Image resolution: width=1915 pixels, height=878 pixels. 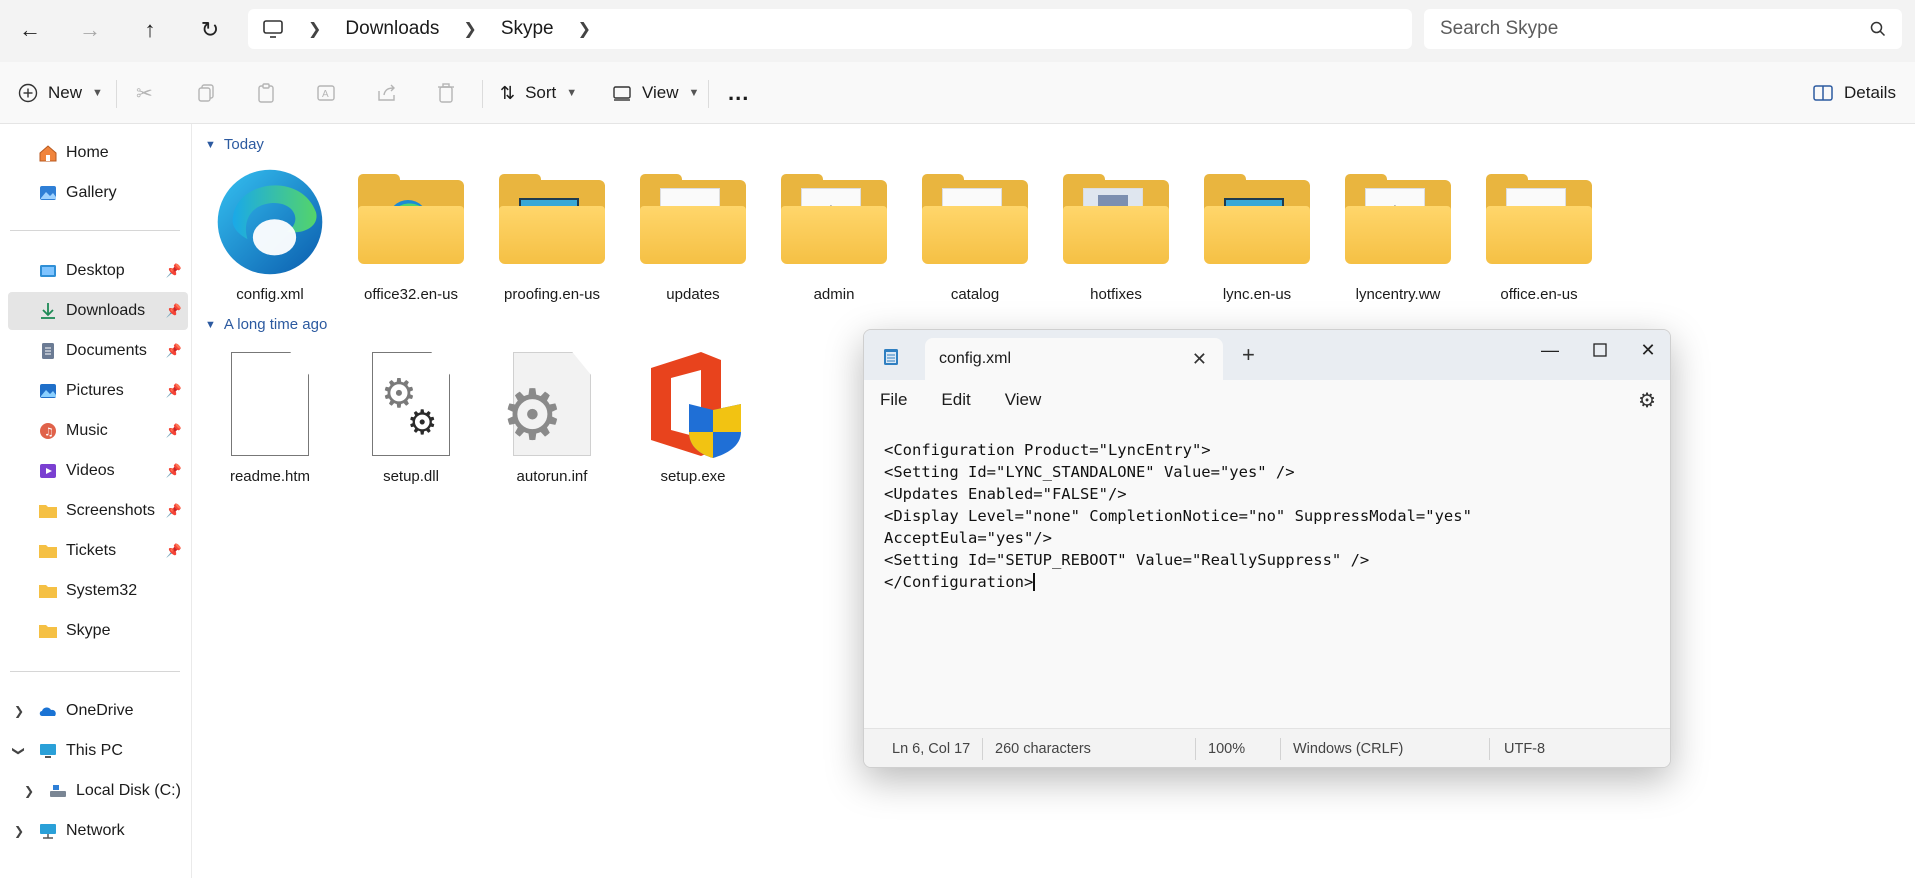 What do you see at coordinates (527, 29) in the screenshot?
I see `breadcrumb-skype: Skype` at bounding box center [527, 29].